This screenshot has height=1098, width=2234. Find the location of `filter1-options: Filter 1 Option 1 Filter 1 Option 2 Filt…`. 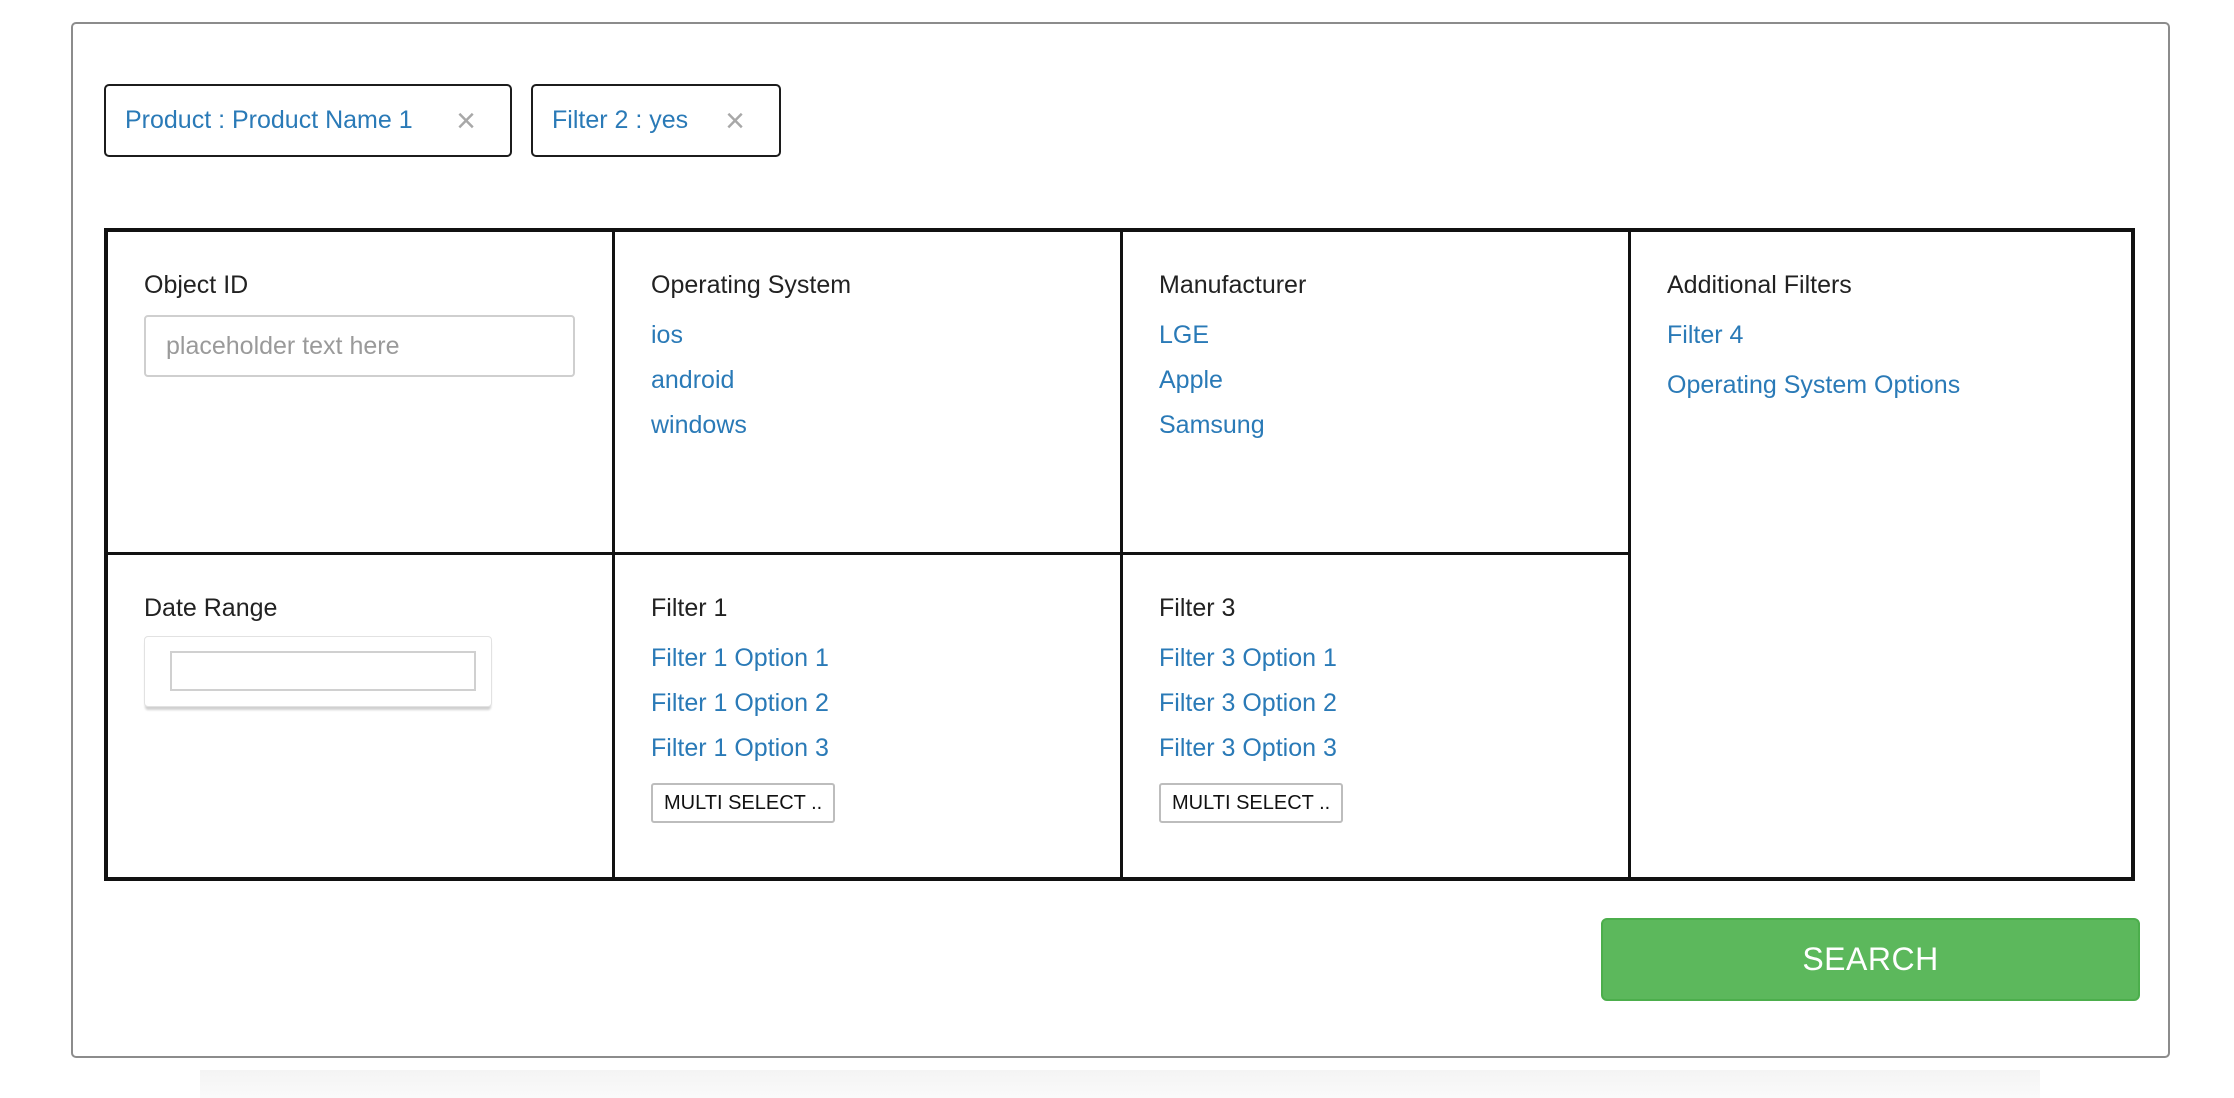

filter1-options: Filter 1 Option 1 Filter 1 Option 2 Filt… is located at coordinates (867, 703).